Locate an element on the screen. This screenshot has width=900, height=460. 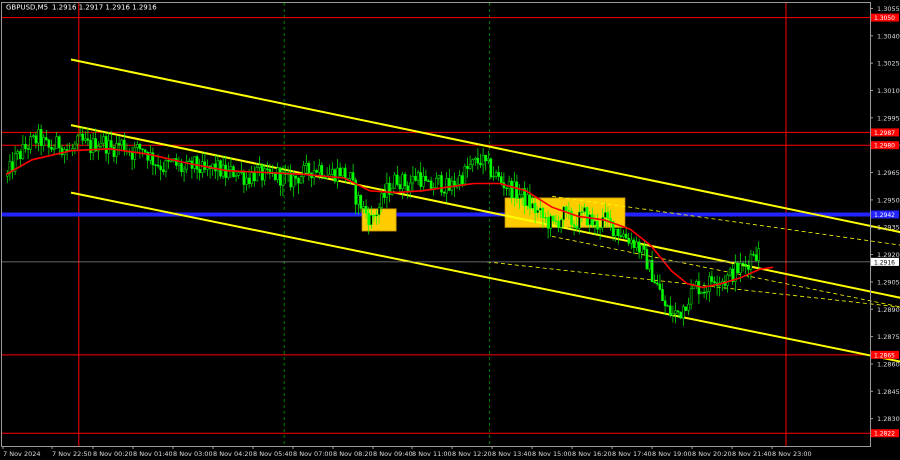
time-tick-label: 8 Nov 00:20 is located at coordinates (113, 454).